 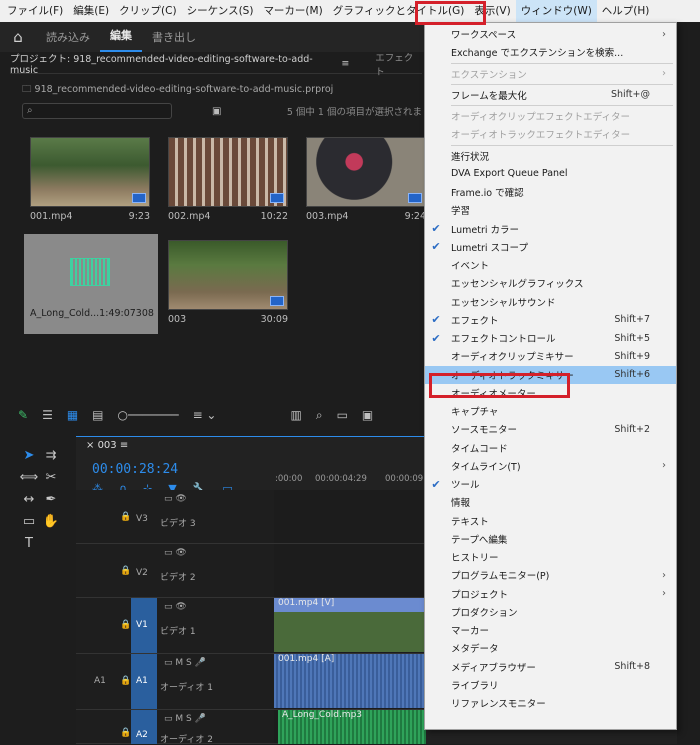 I want to click on track-lane-v2, so click(x=350, y=571).